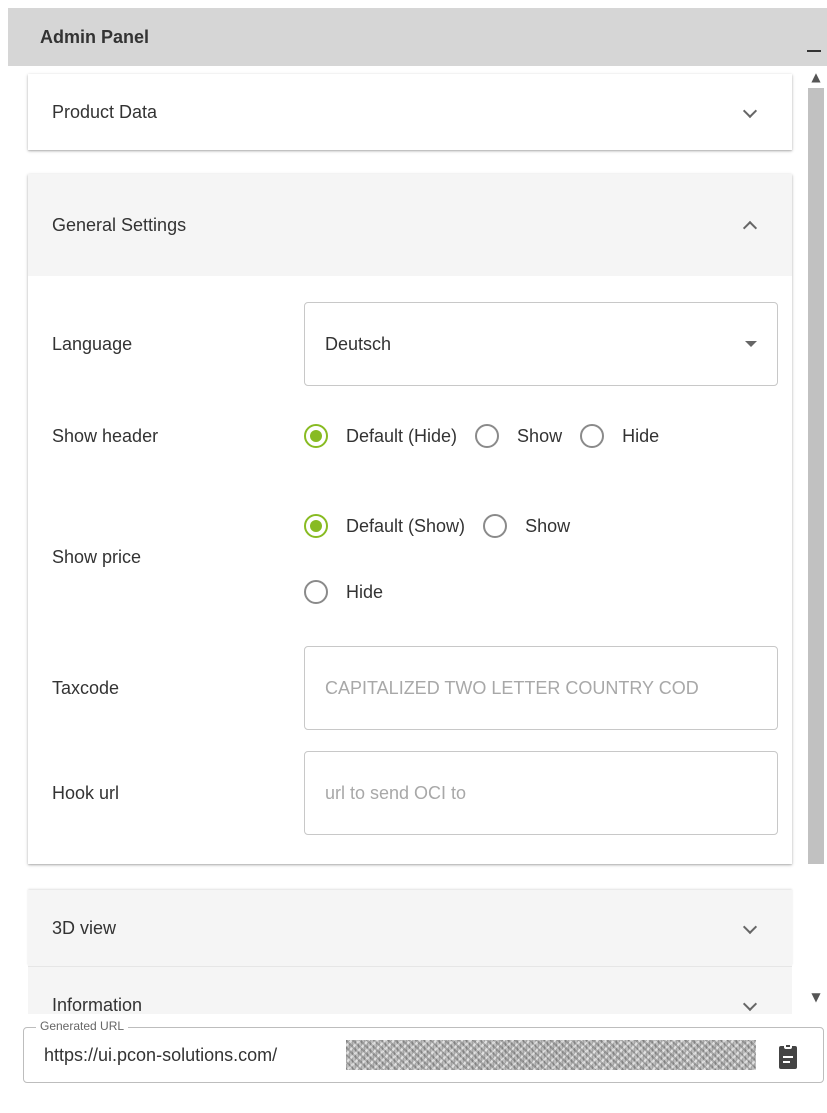 The image size is (827, 1113). I want to click on taxcode-field, so click(541, 688).